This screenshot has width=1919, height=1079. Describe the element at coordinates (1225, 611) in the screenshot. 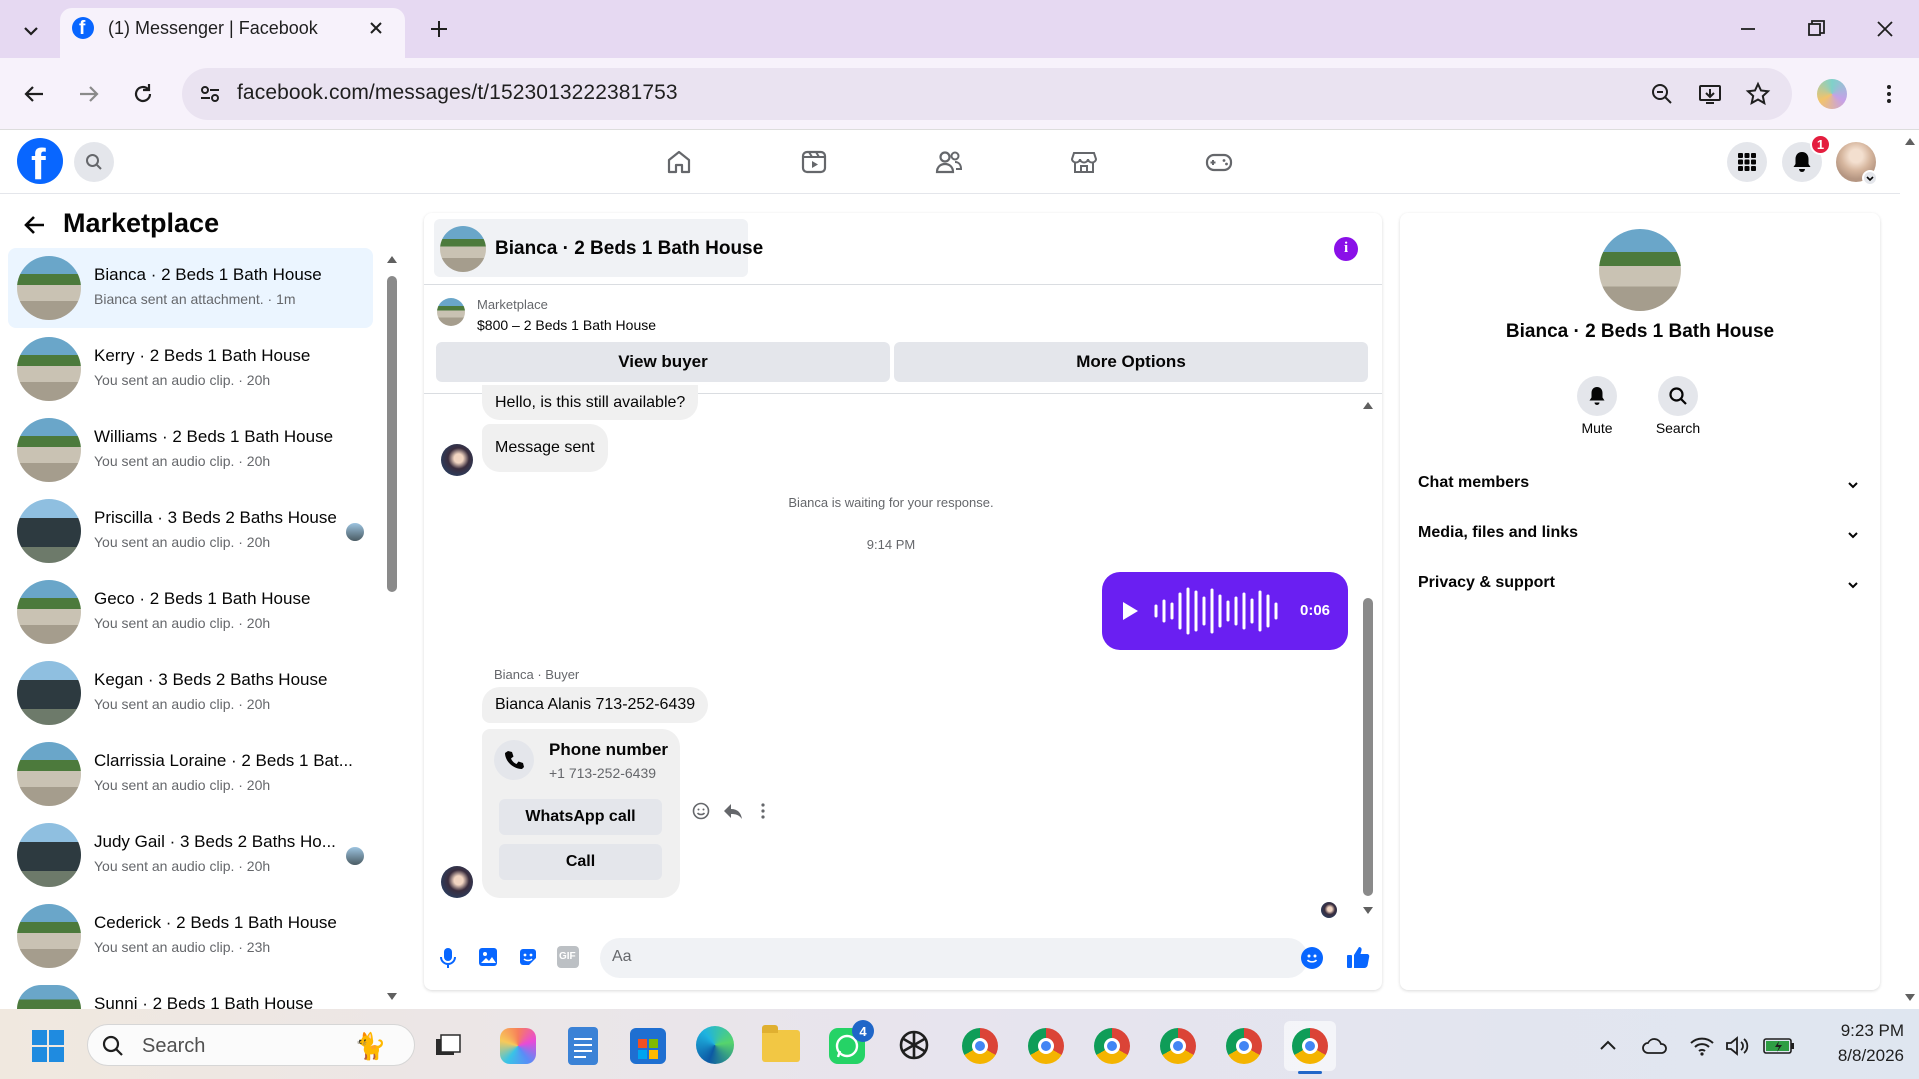

I see `audio-message-bubble: 0:06` at that location.